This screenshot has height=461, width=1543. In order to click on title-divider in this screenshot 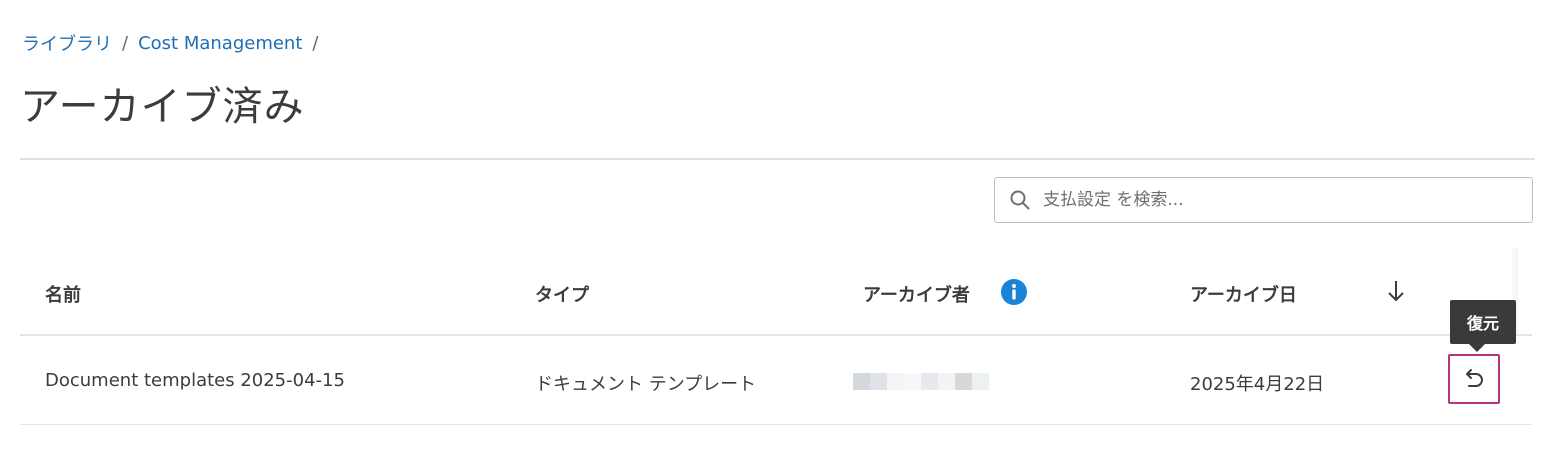, I will do `click(777, 159)`.